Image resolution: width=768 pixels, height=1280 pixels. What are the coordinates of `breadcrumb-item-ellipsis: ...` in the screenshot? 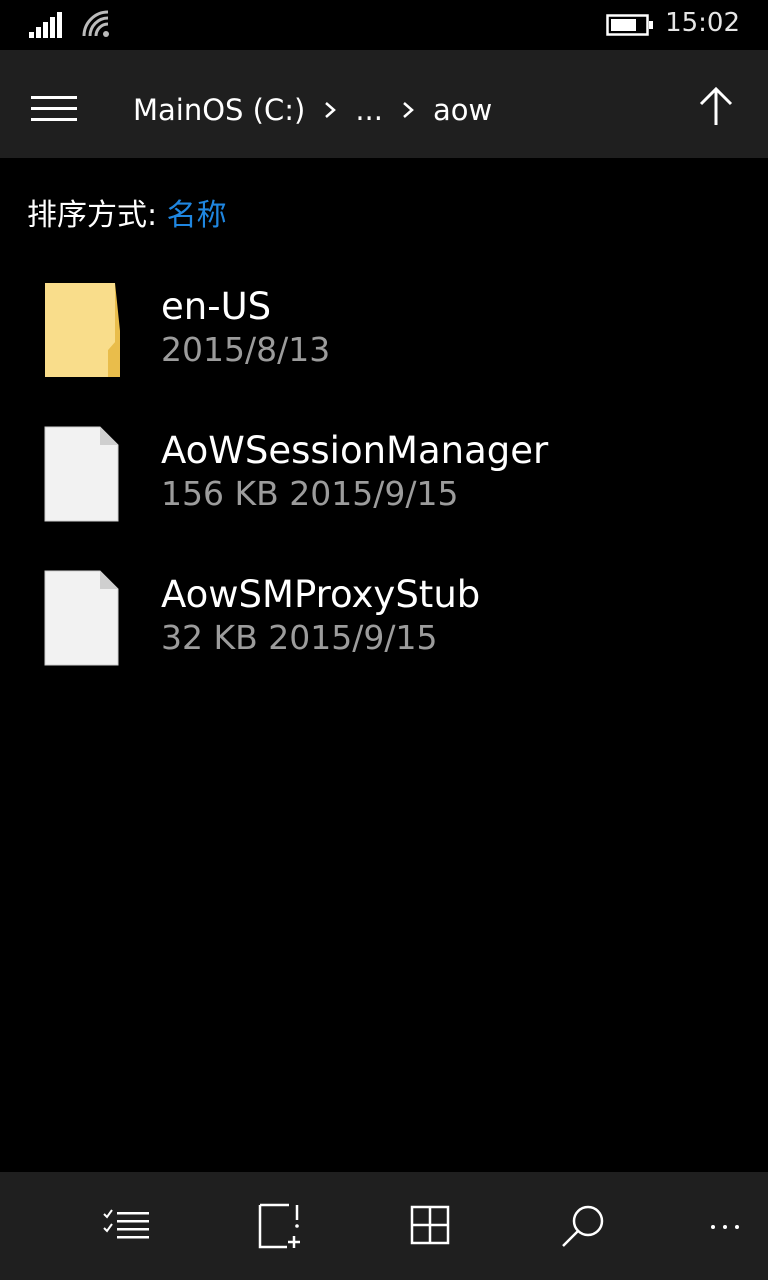 It's located at (369, 110).